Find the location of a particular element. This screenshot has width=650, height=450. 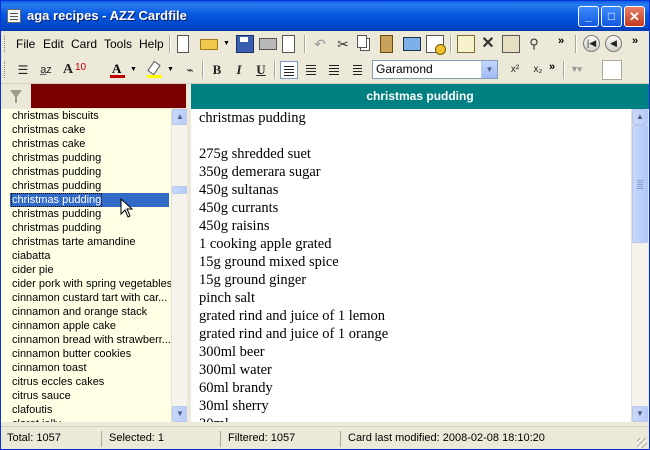

subscript-button: x₂ is located at coordinates (538, 70).